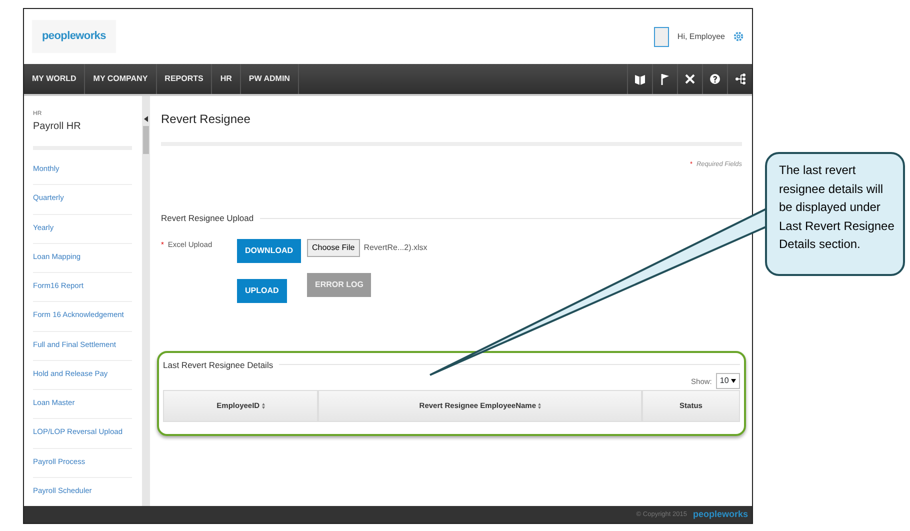 This screenshot has height=531, width=910. I want to click on nav-item: MY WORLD, so click(55, 79).